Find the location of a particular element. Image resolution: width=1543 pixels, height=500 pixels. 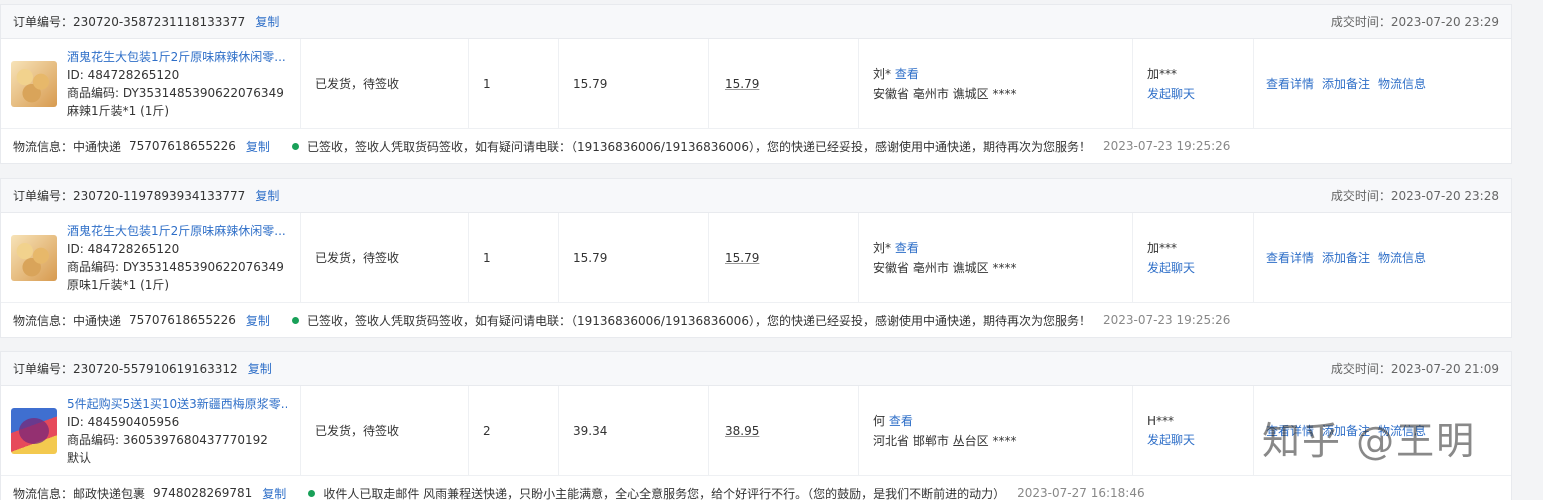

contact-name: H*** is located at coordinates (1161, 420).